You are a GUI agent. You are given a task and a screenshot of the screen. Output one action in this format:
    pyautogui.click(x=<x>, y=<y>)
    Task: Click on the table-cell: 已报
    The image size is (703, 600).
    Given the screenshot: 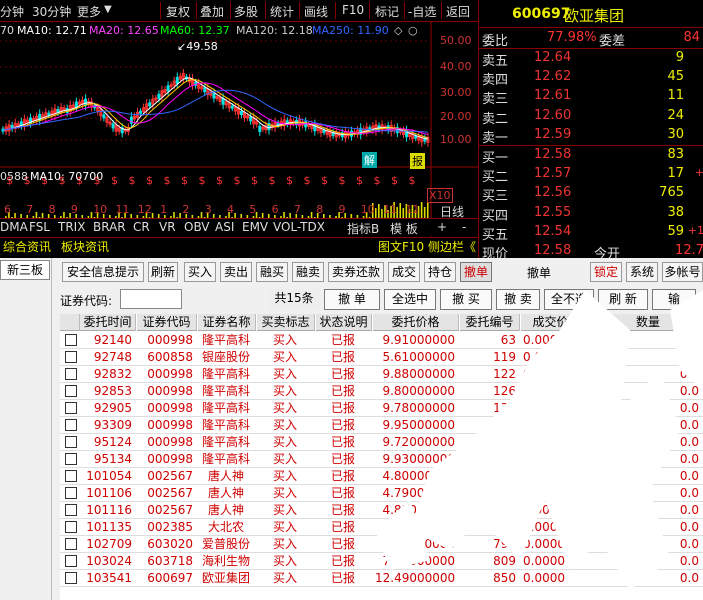 What is the action you would take?
    pyautogui.click(x=342, y=357)
    